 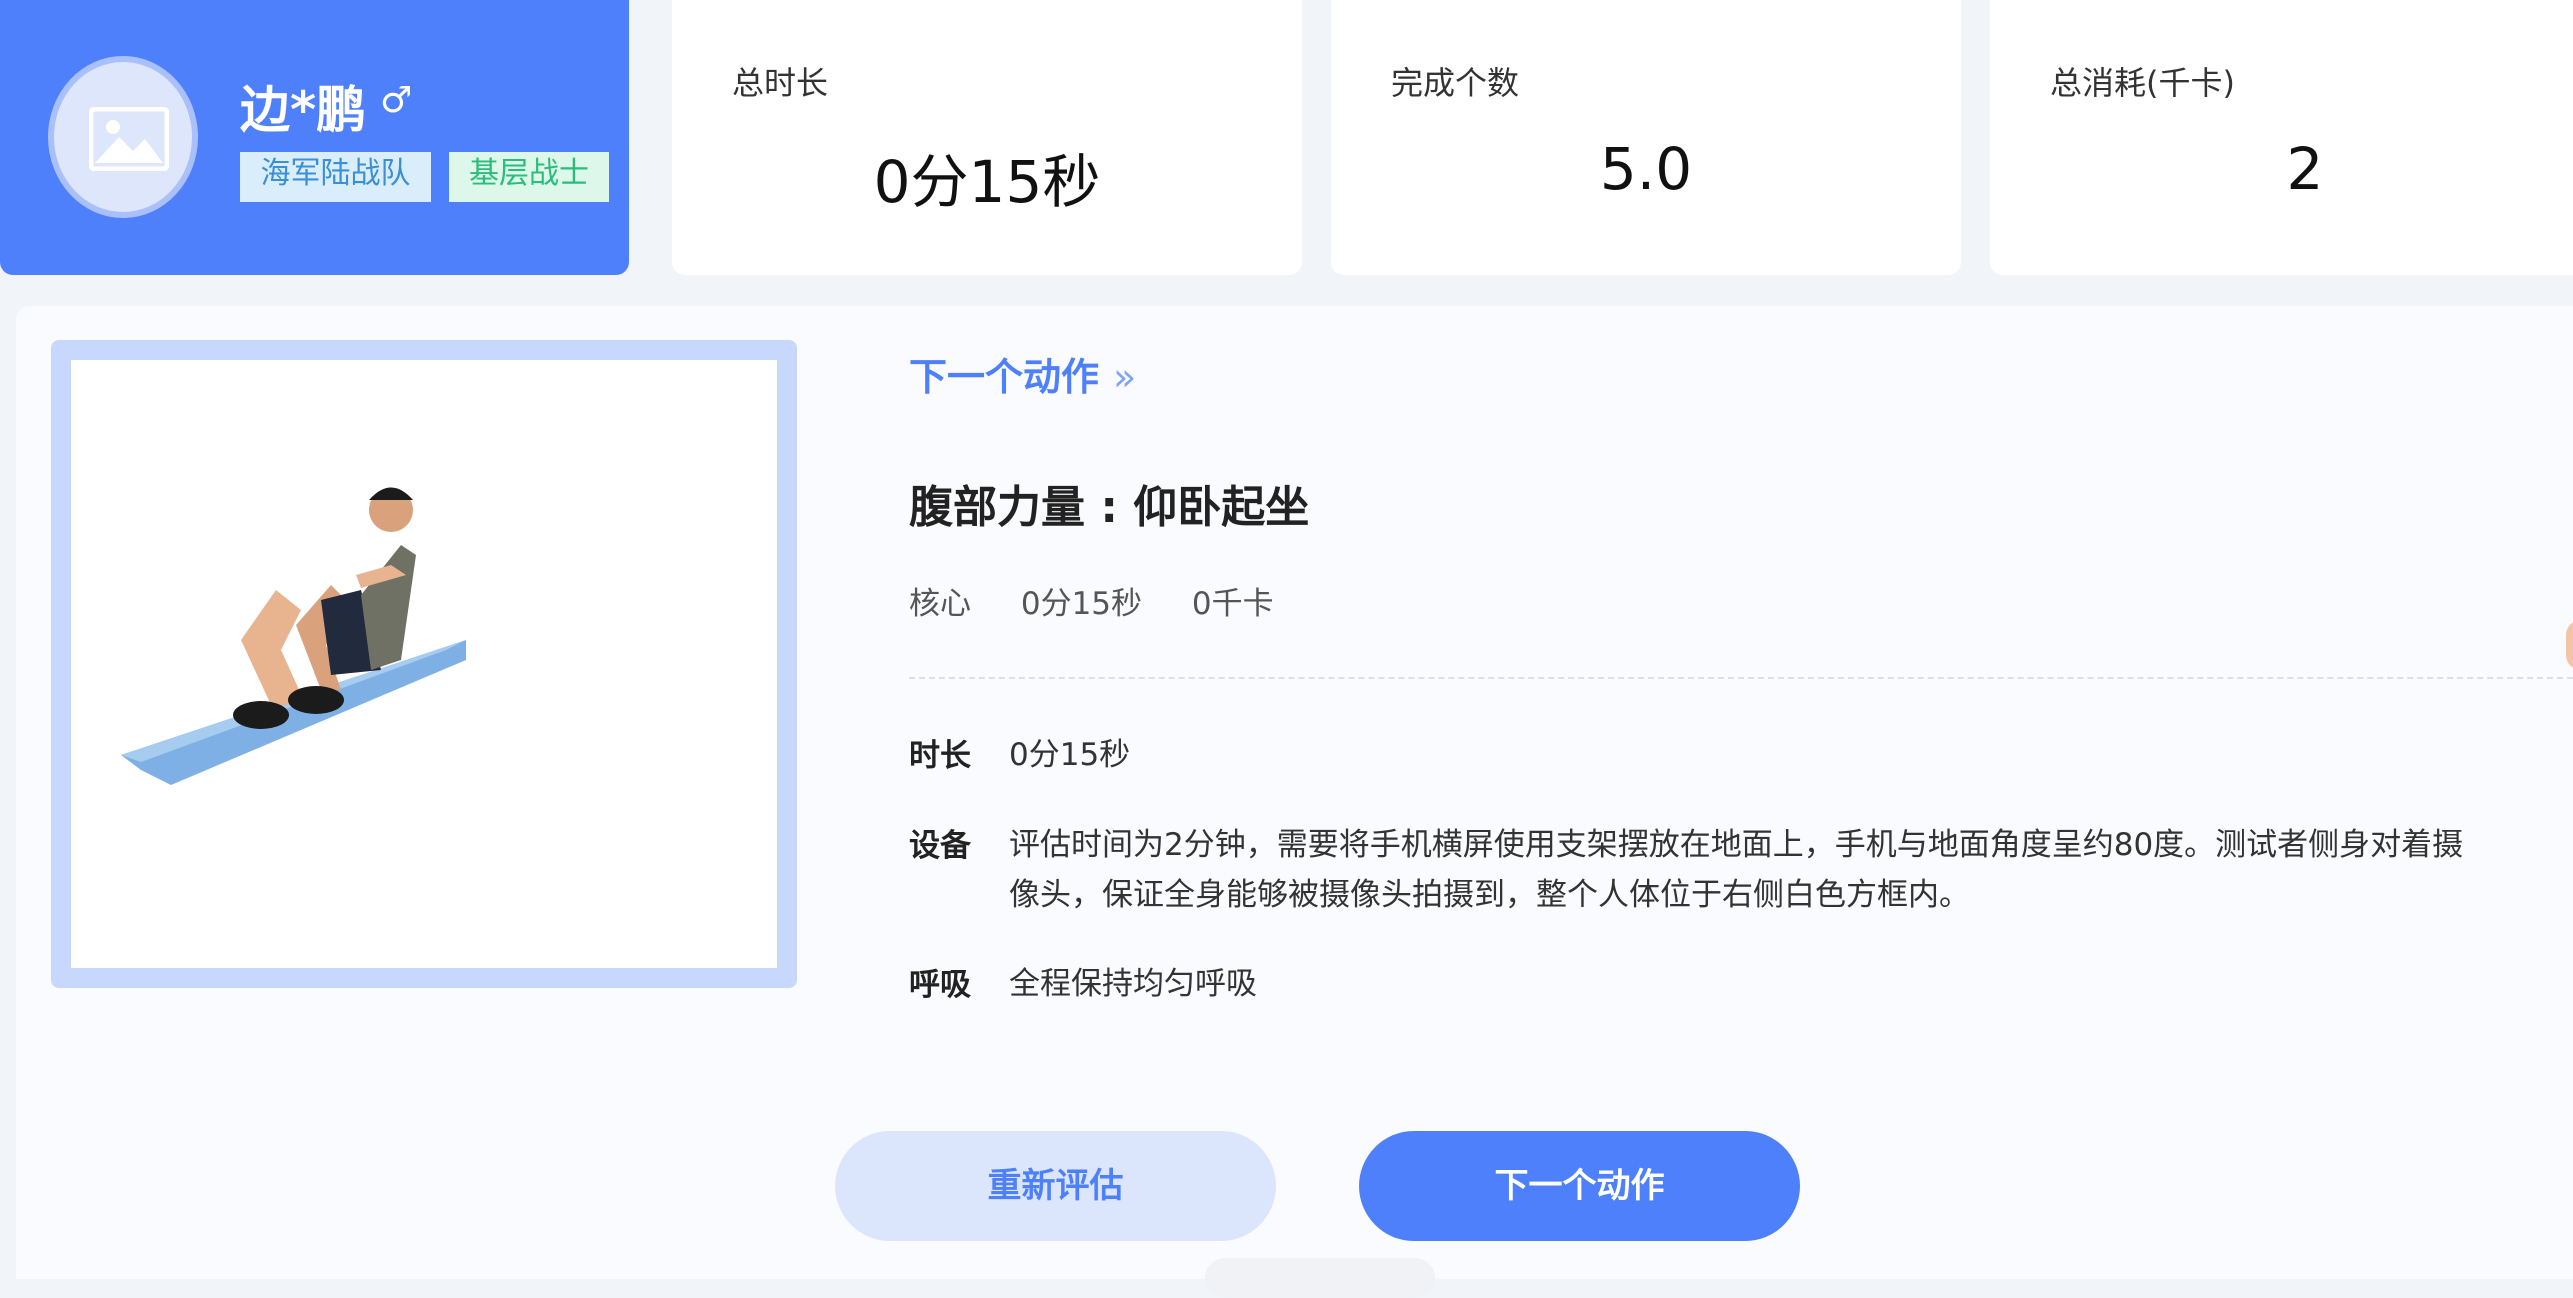 What do you see at coordinates (396, 100) in the screenshot?
I see `male-gender-icon: ♂` at bounding box center [396, 100].